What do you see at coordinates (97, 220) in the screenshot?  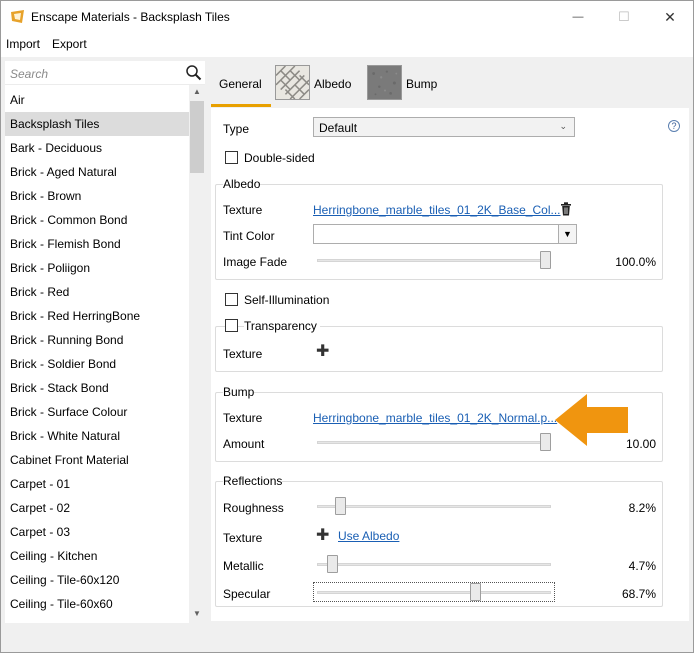 I see `material-list-item: Brick - Common Bond` at bounding box center [97, 220].